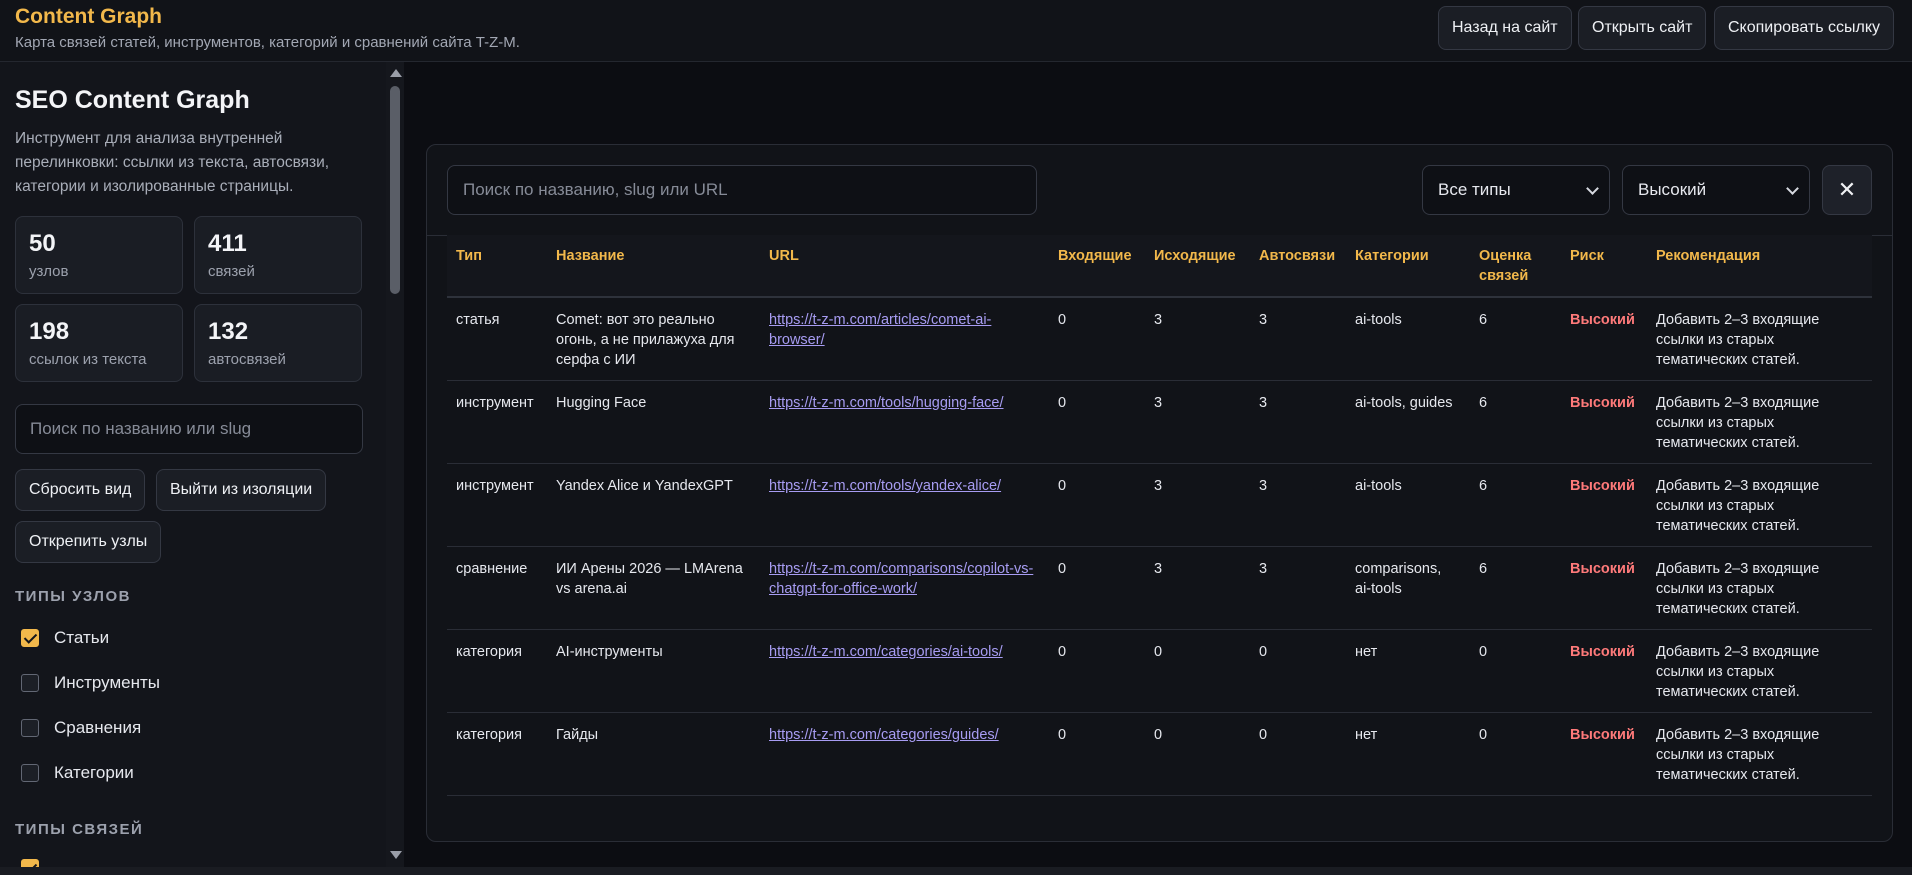  What do you see at coordinates (49, 331) in the screenshot?
I see `stat-value: 198` at bounding box center [49, 331].